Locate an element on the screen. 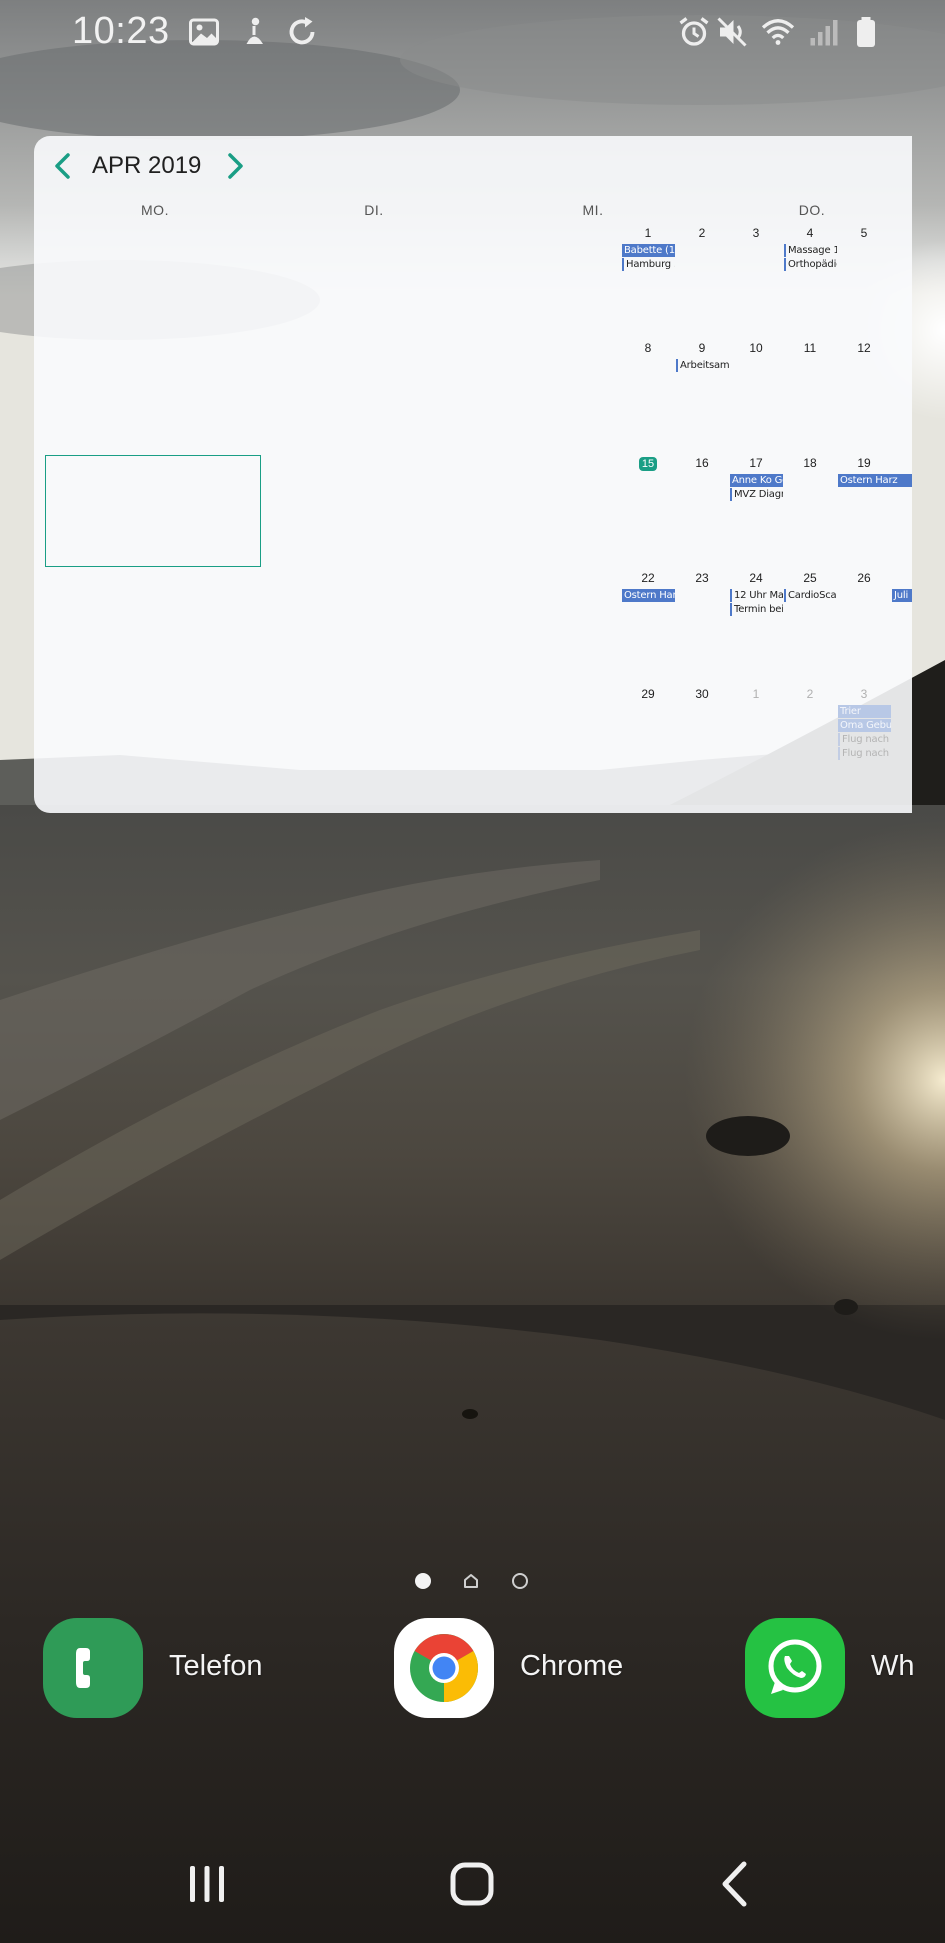 Image resolution: width=945 pixels, height=1943 pixels. day-number: 10 is located at coordinates (756, 348).